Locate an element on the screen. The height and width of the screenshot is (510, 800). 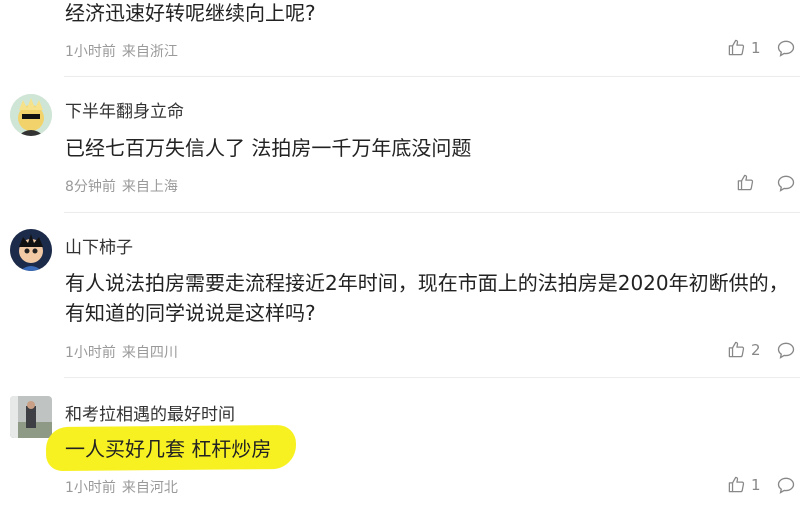
comment-meta: 1小时前 来自河北 is located at coordinates (124, 487).